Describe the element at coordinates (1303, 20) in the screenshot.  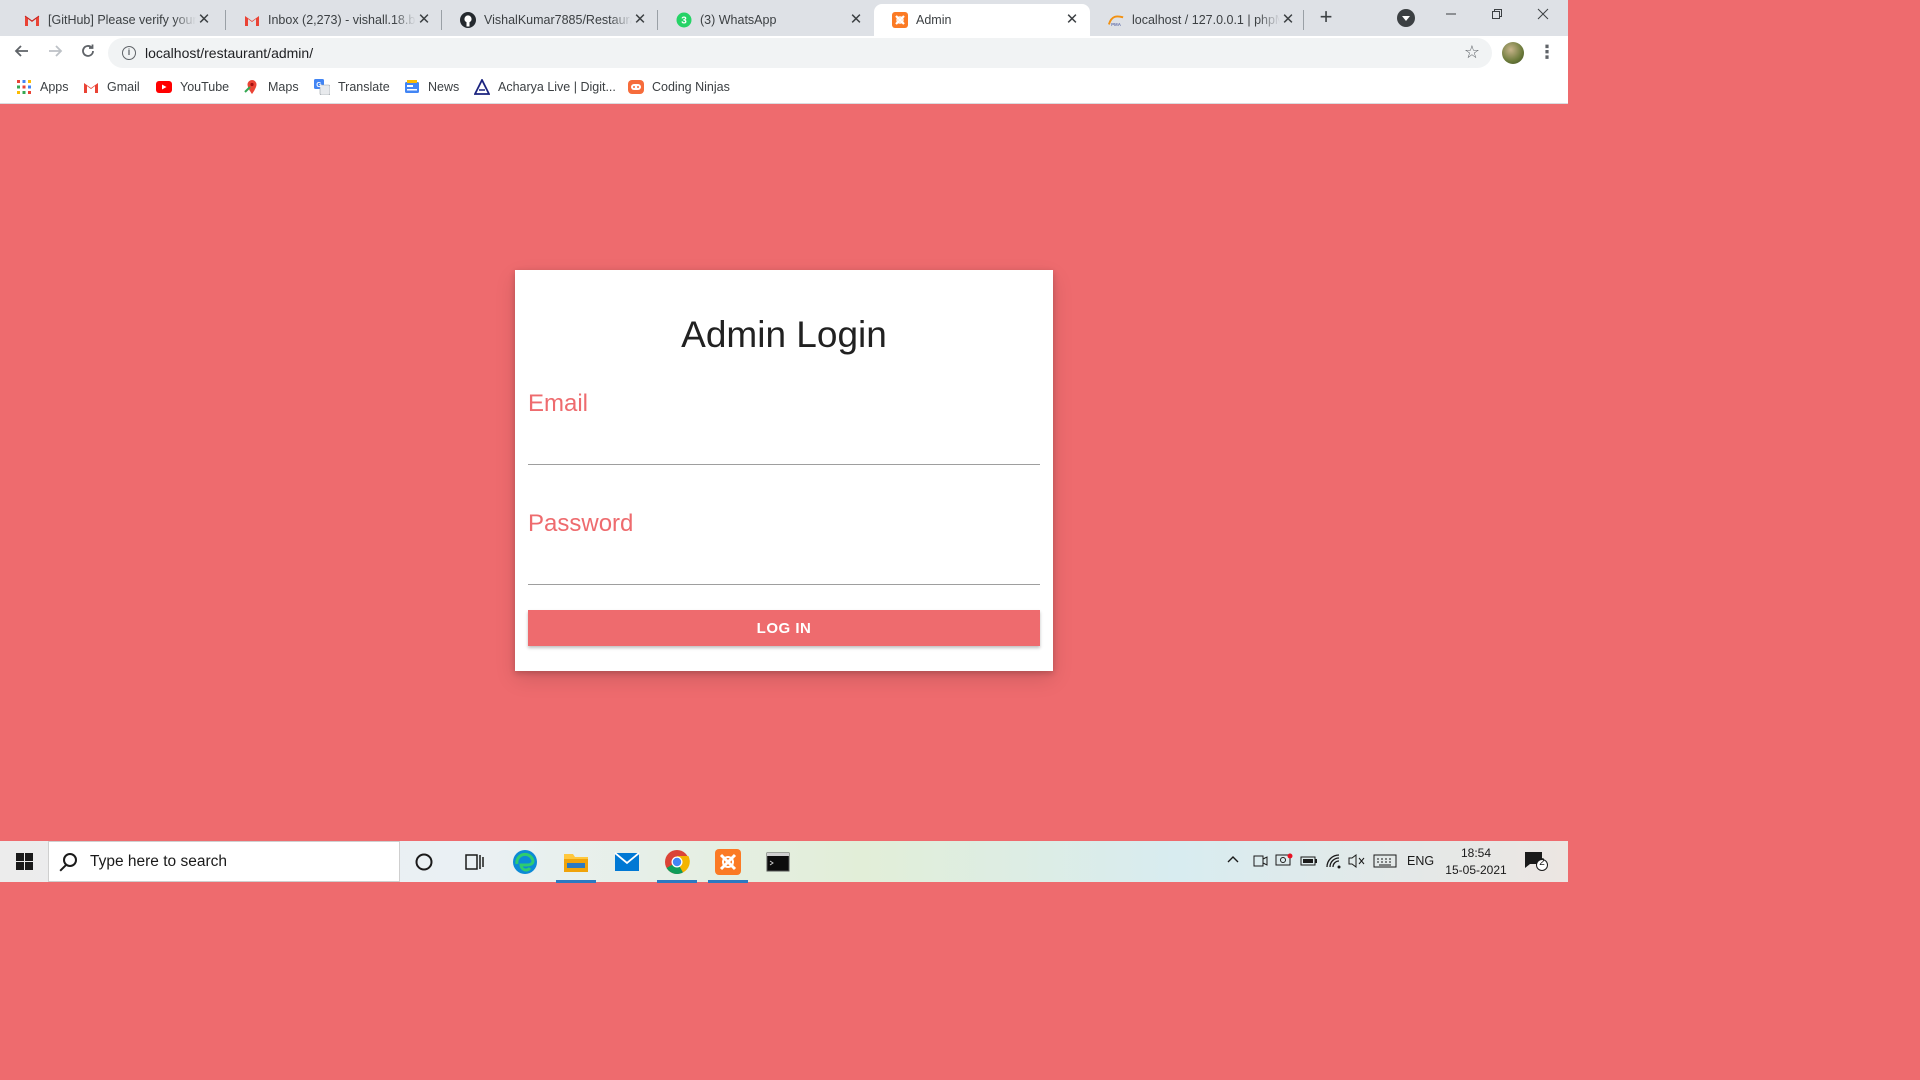
I see `tab-separator` at that location.